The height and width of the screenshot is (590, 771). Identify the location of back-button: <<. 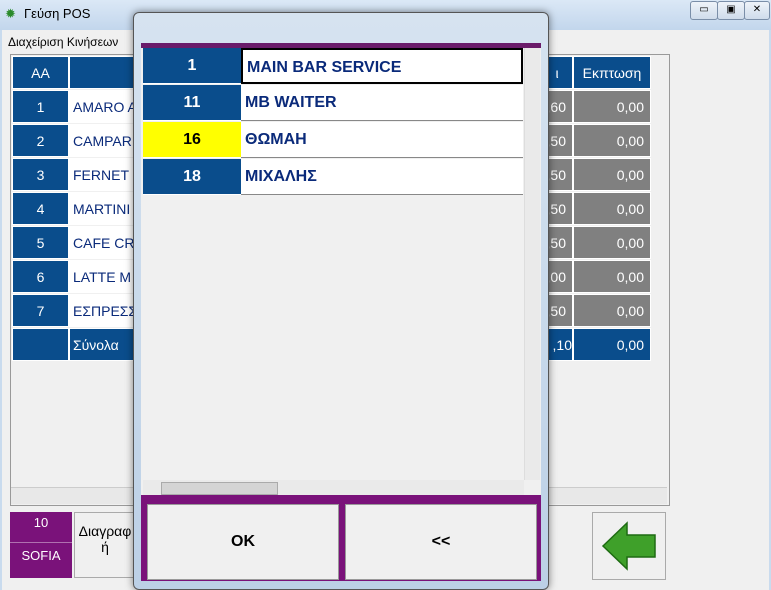
(441, 542).